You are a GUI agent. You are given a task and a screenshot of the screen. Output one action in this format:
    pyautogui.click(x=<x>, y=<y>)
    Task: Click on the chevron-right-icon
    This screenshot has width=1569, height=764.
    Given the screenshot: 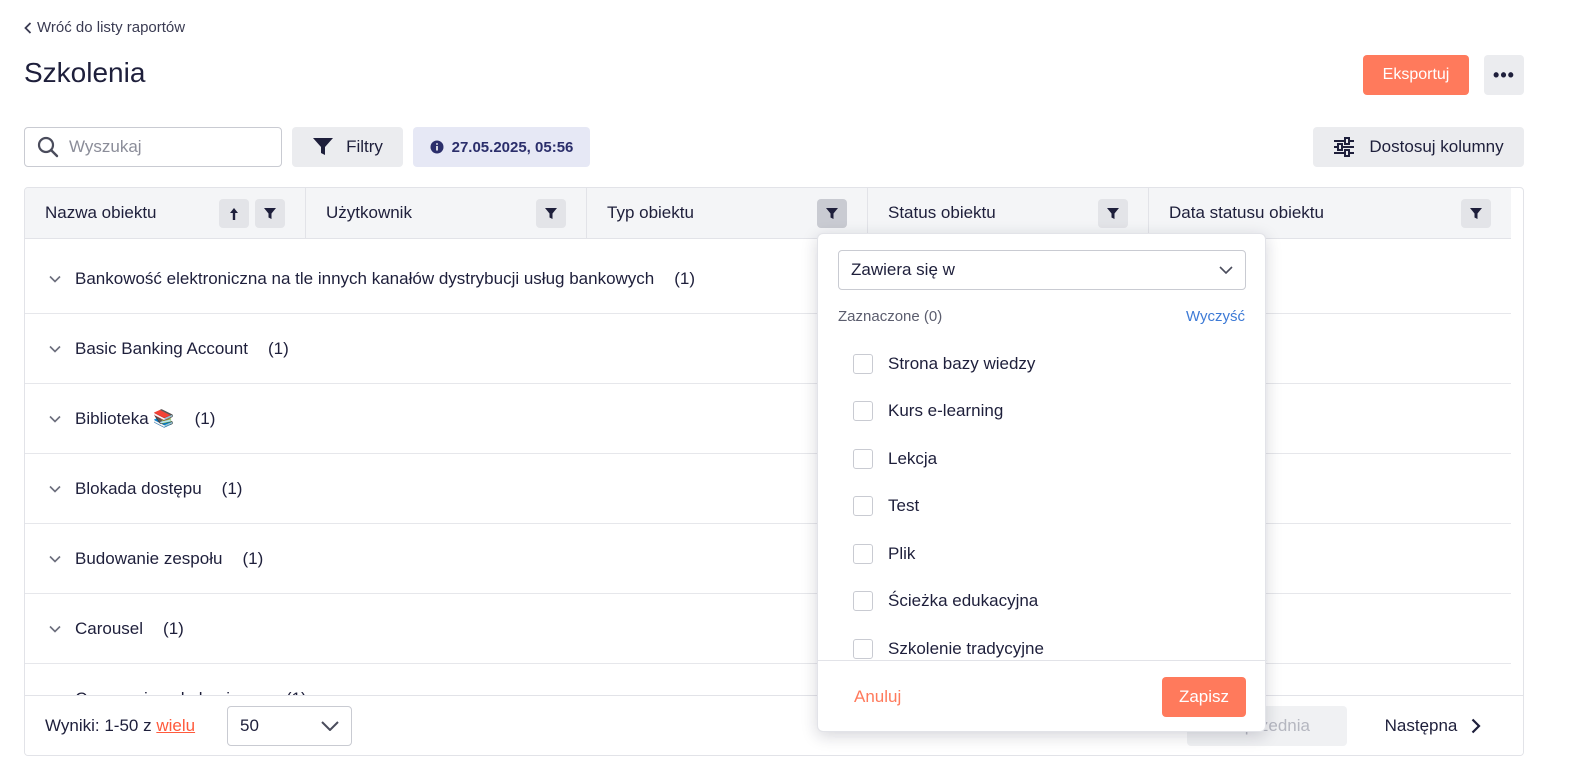 What is the action you would take?
    pyautogui.click(x=1476, y=726)
    